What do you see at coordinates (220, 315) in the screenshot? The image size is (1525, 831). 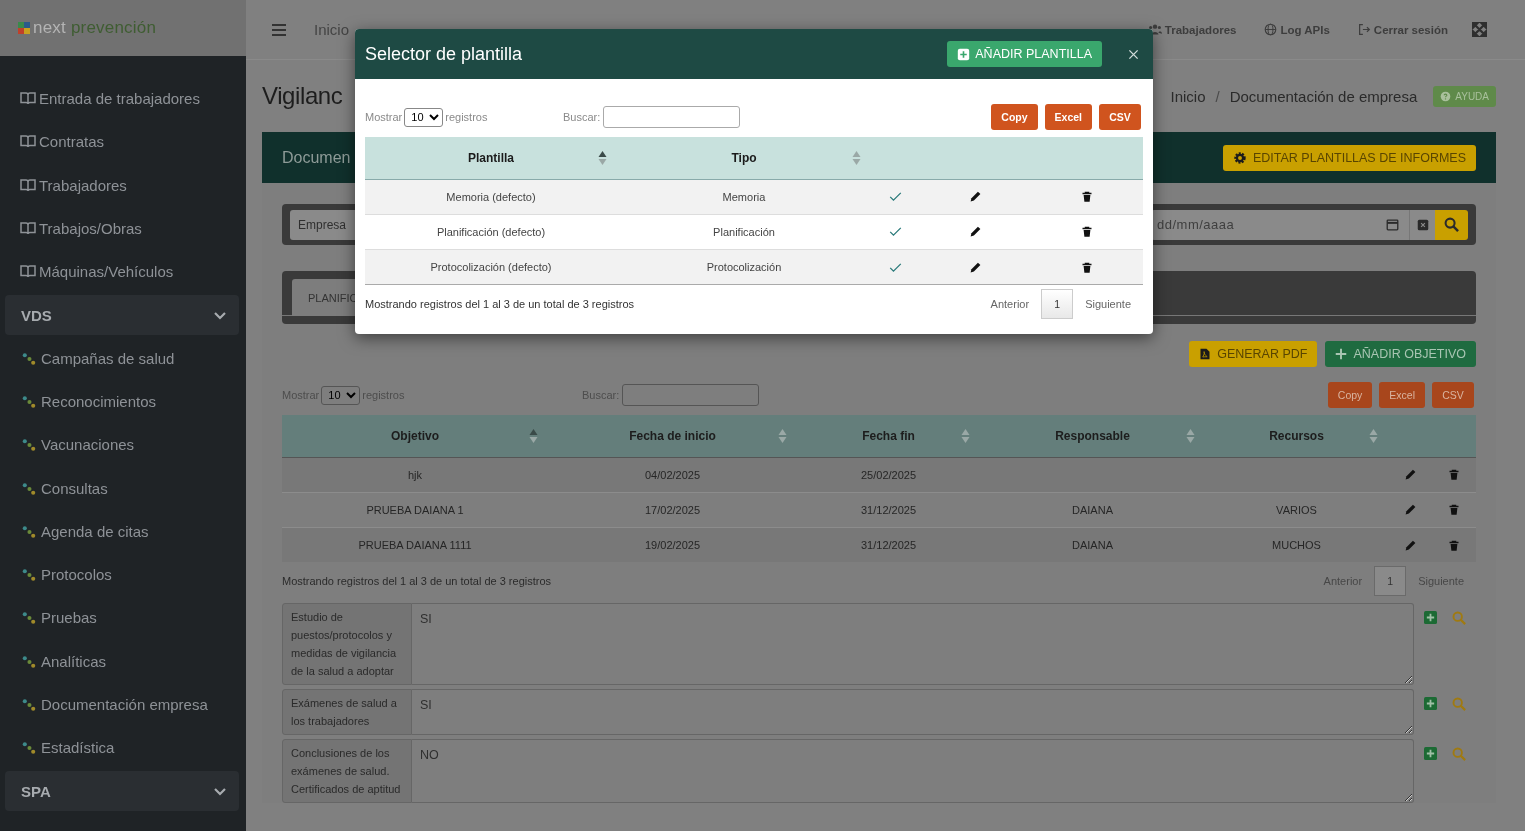 I see `chevron-down-icon` at bounding box center [220, 315].